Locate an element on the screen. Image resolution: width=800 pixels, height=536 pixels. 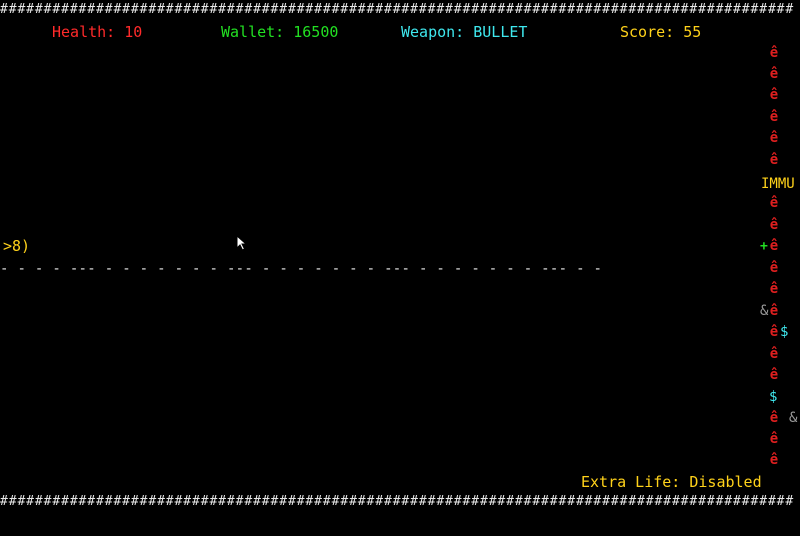
health-plus-icon: + is located at coordinates (764, 246).